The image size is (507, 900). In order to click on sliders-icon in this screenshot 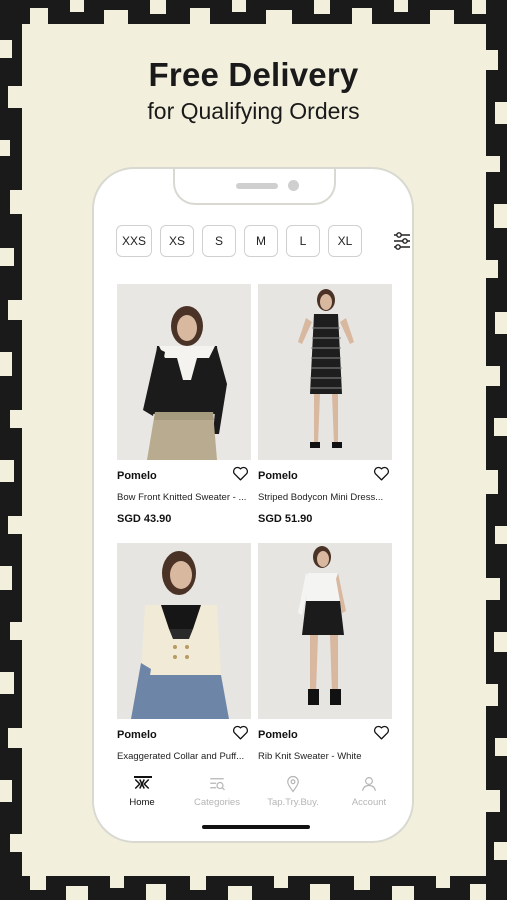, I will do `click(402, 241)`.